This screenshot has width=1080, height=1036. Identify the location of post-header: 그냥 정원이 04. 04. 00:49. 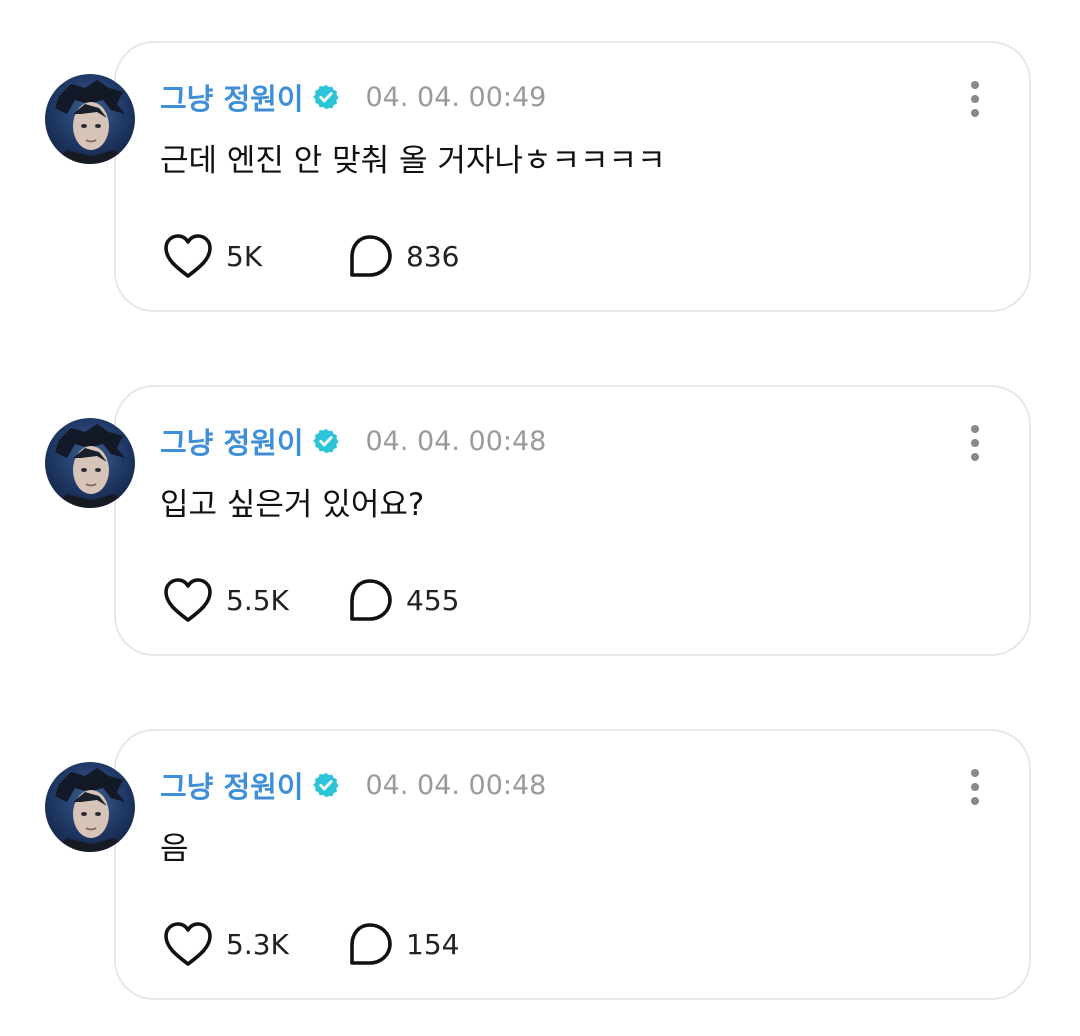
(353, 97).